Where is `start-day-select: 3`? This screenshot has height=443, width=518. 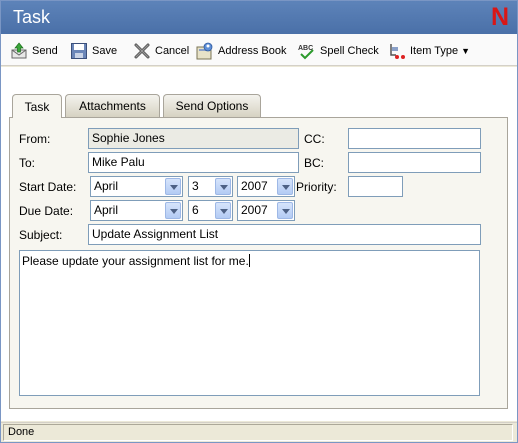
start-day-select: 3 is located at coordinates (210, 186).